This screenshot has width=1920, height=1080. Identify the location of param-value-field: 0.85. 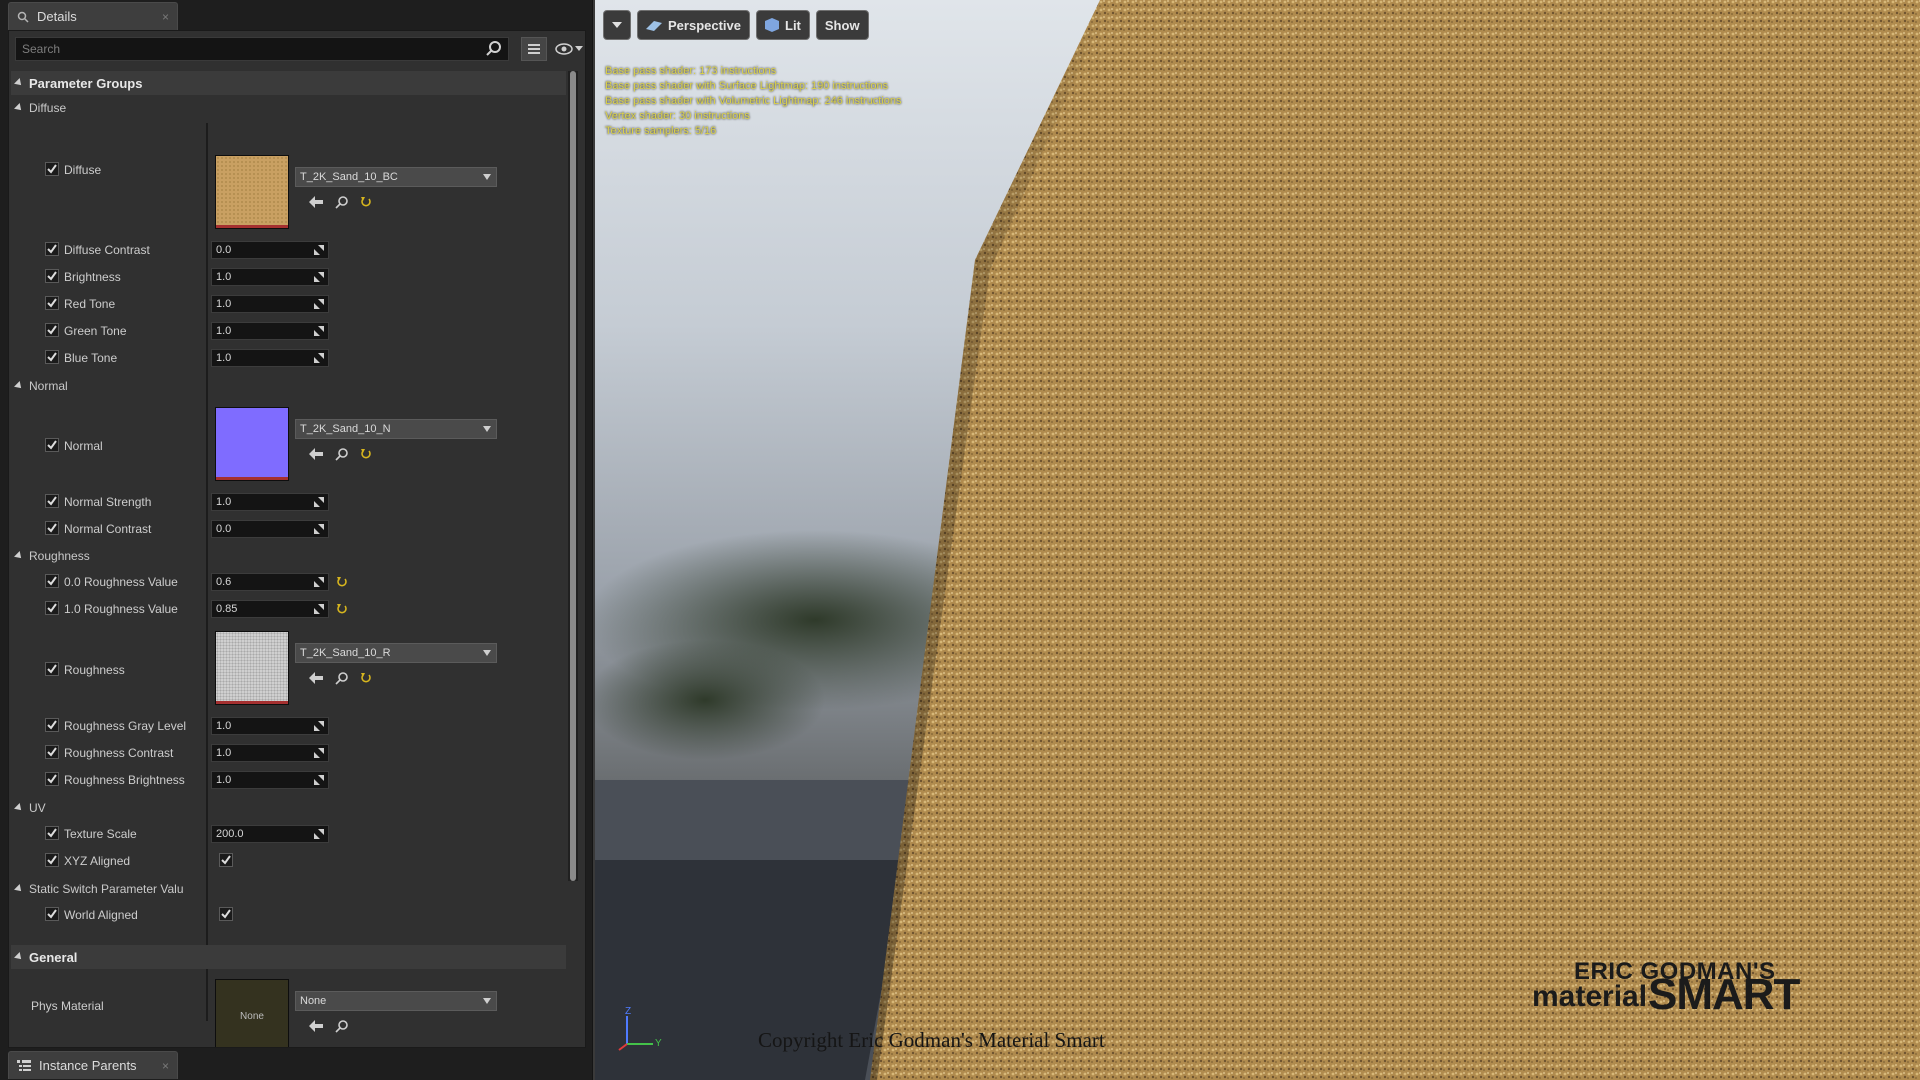
(270, 609).